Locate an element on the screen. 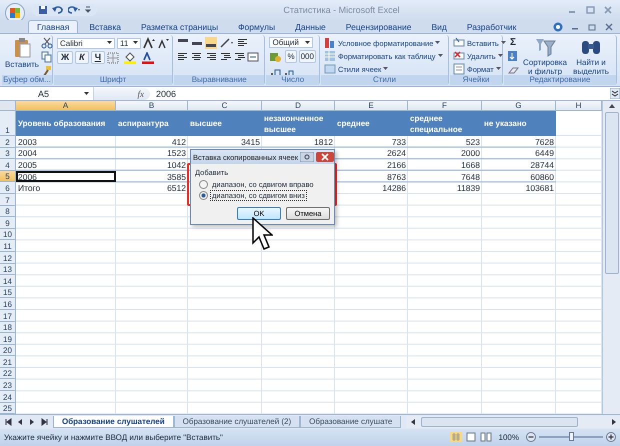 The image size is (620, 446). percent-button: % is located at coordinates (291, 56).